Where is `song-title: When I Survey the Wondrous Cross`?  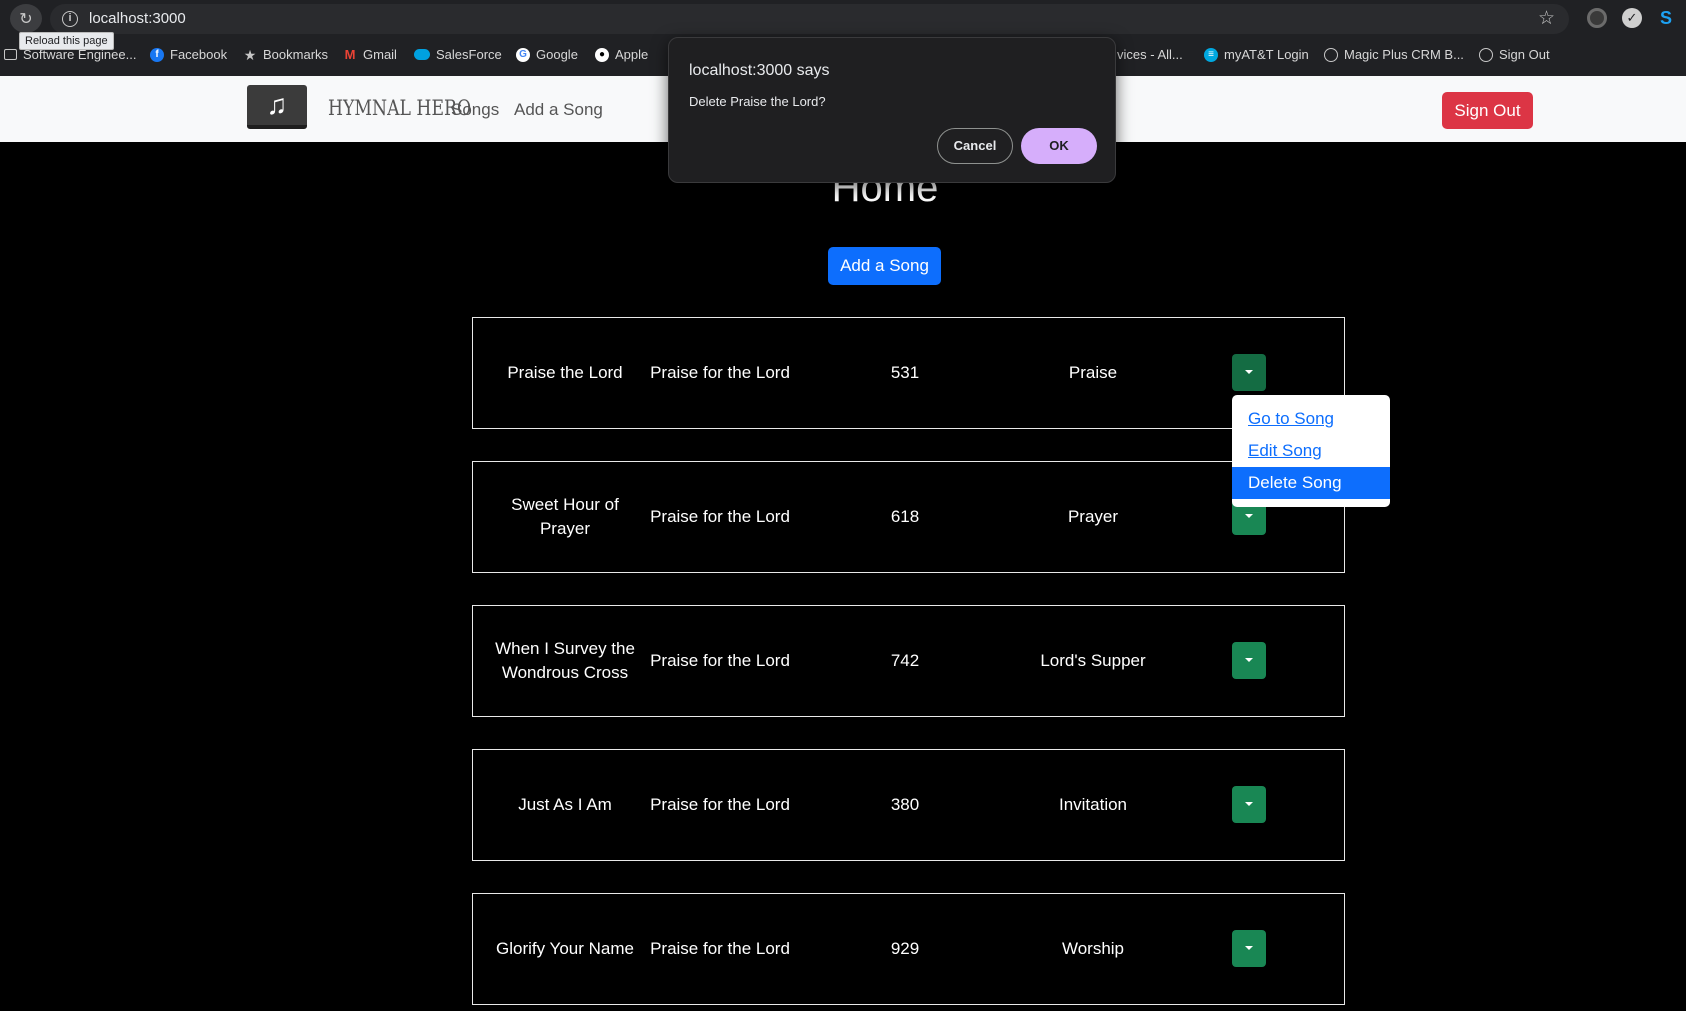
song-title: When I Survey the Wondrous Cross is located at coordinates (565, 660).